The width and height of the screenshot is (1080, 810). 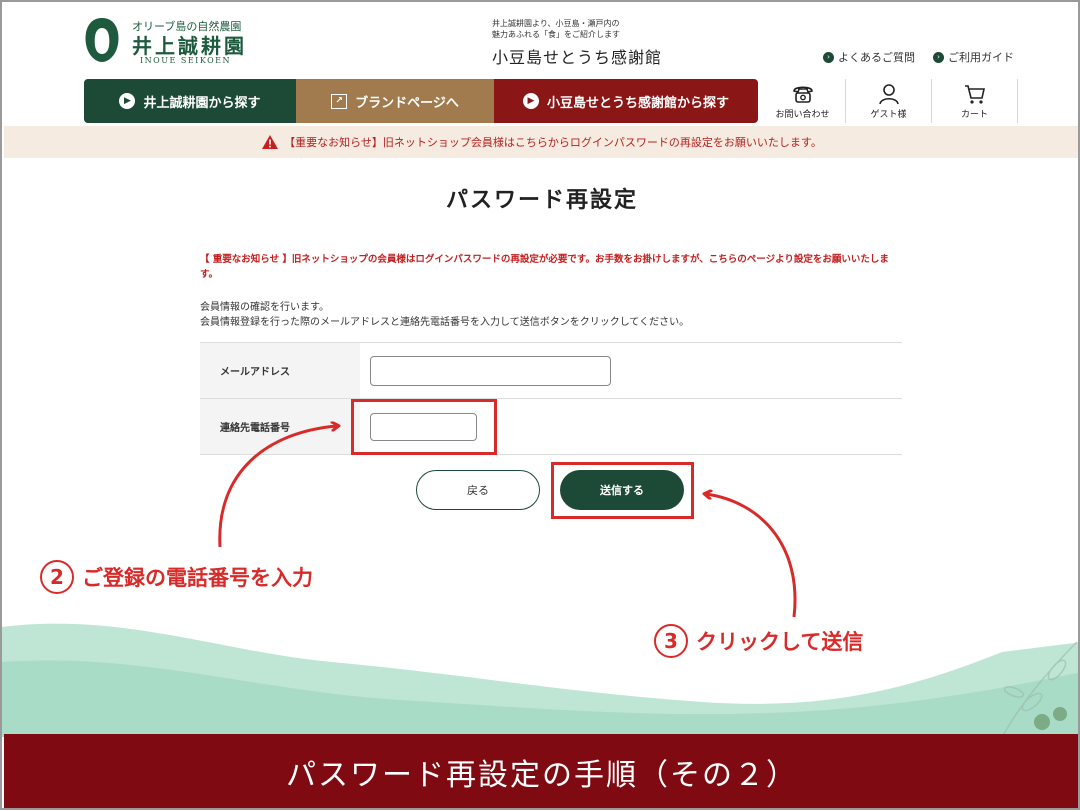 I want to click on nav-shodoshima-button: ▶ 小豆島せとうち感謝館から探す, so click(x=626, y=101).